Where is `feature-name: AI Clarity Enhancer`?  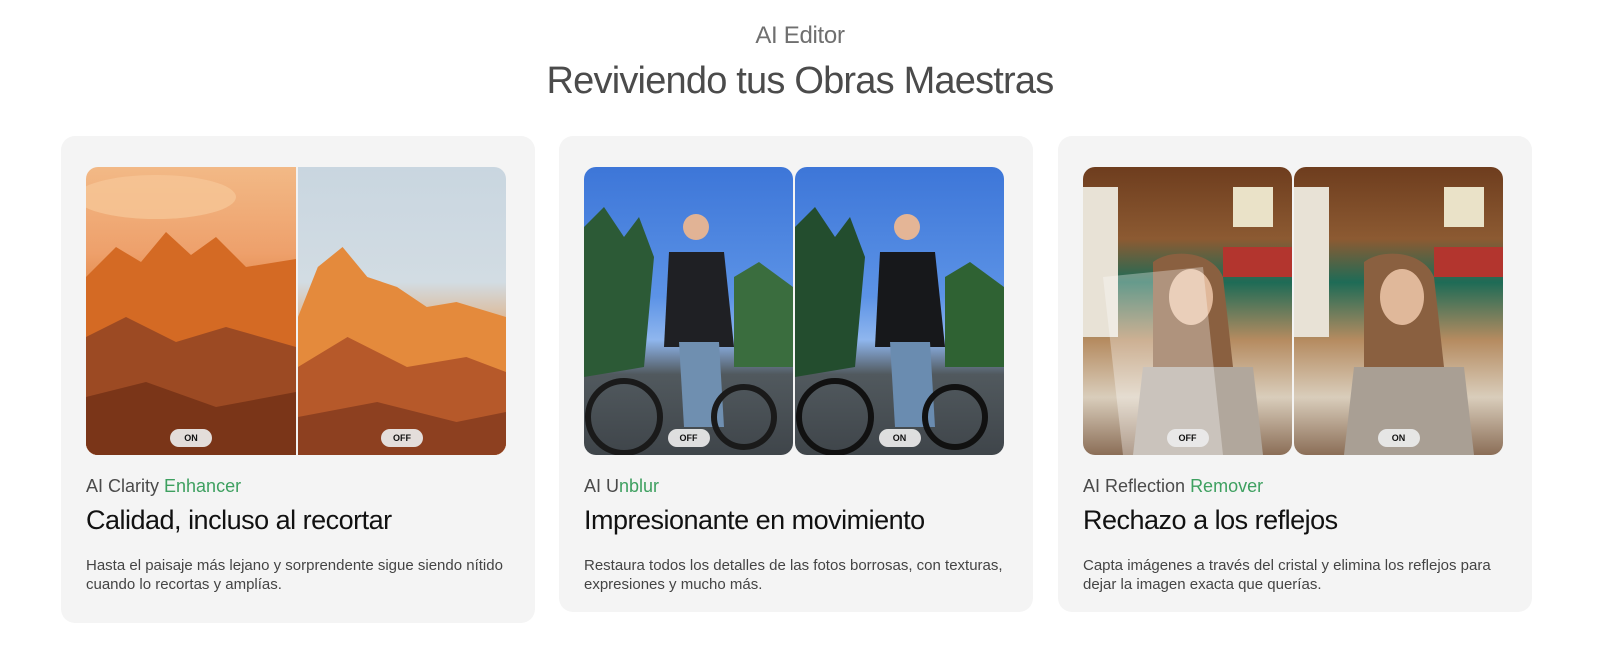 feature-name: AI Clarity Enhancer is located at coordinates (164, 486).